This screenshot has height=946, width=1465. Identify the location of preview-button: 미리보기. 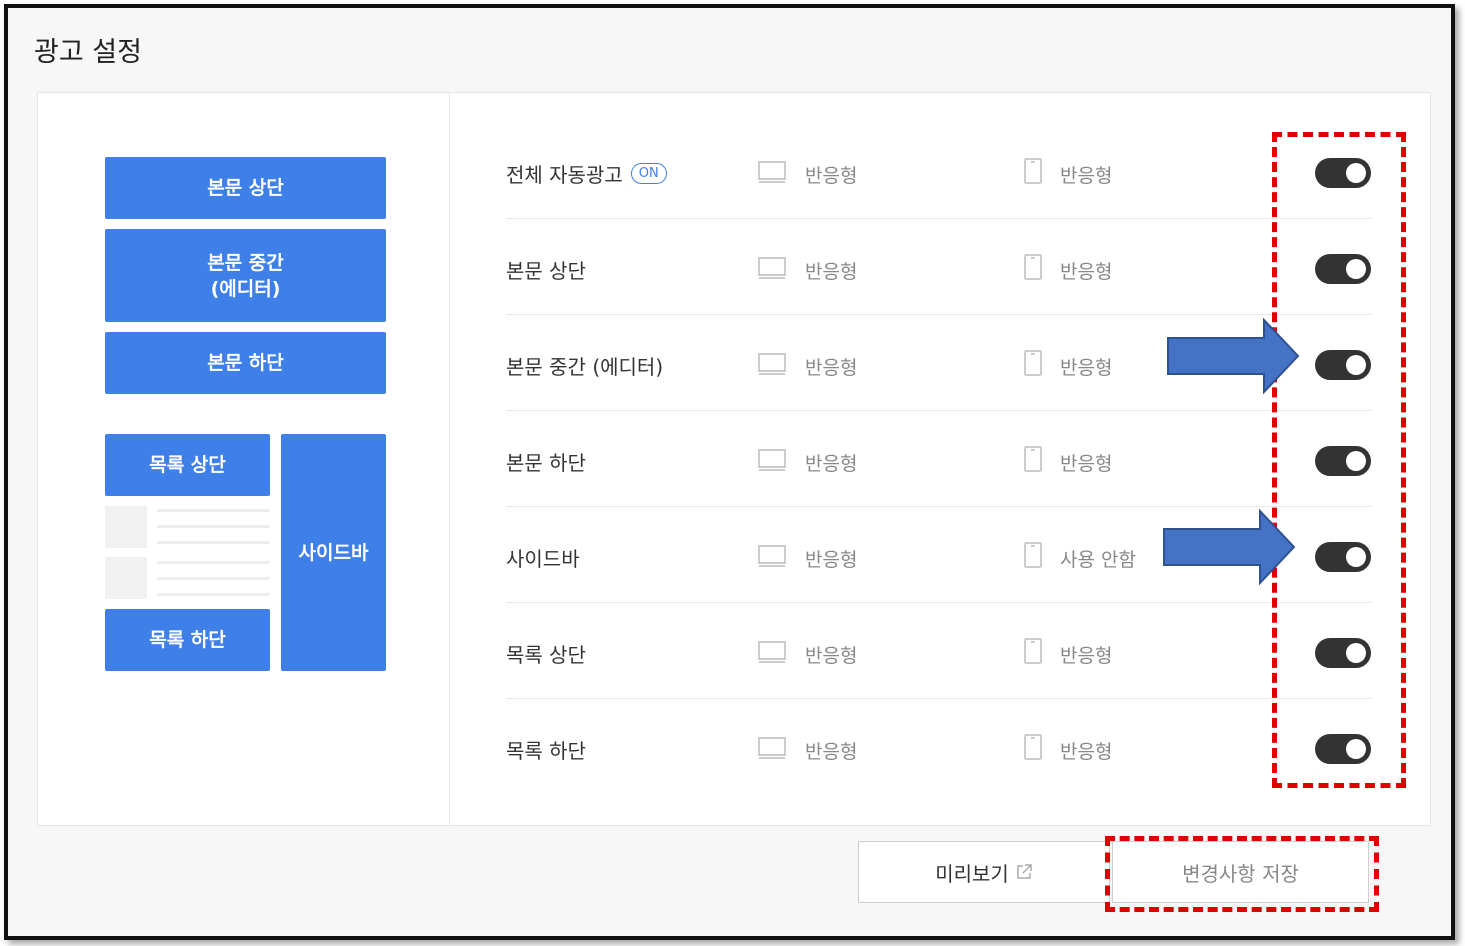
(984, 872).